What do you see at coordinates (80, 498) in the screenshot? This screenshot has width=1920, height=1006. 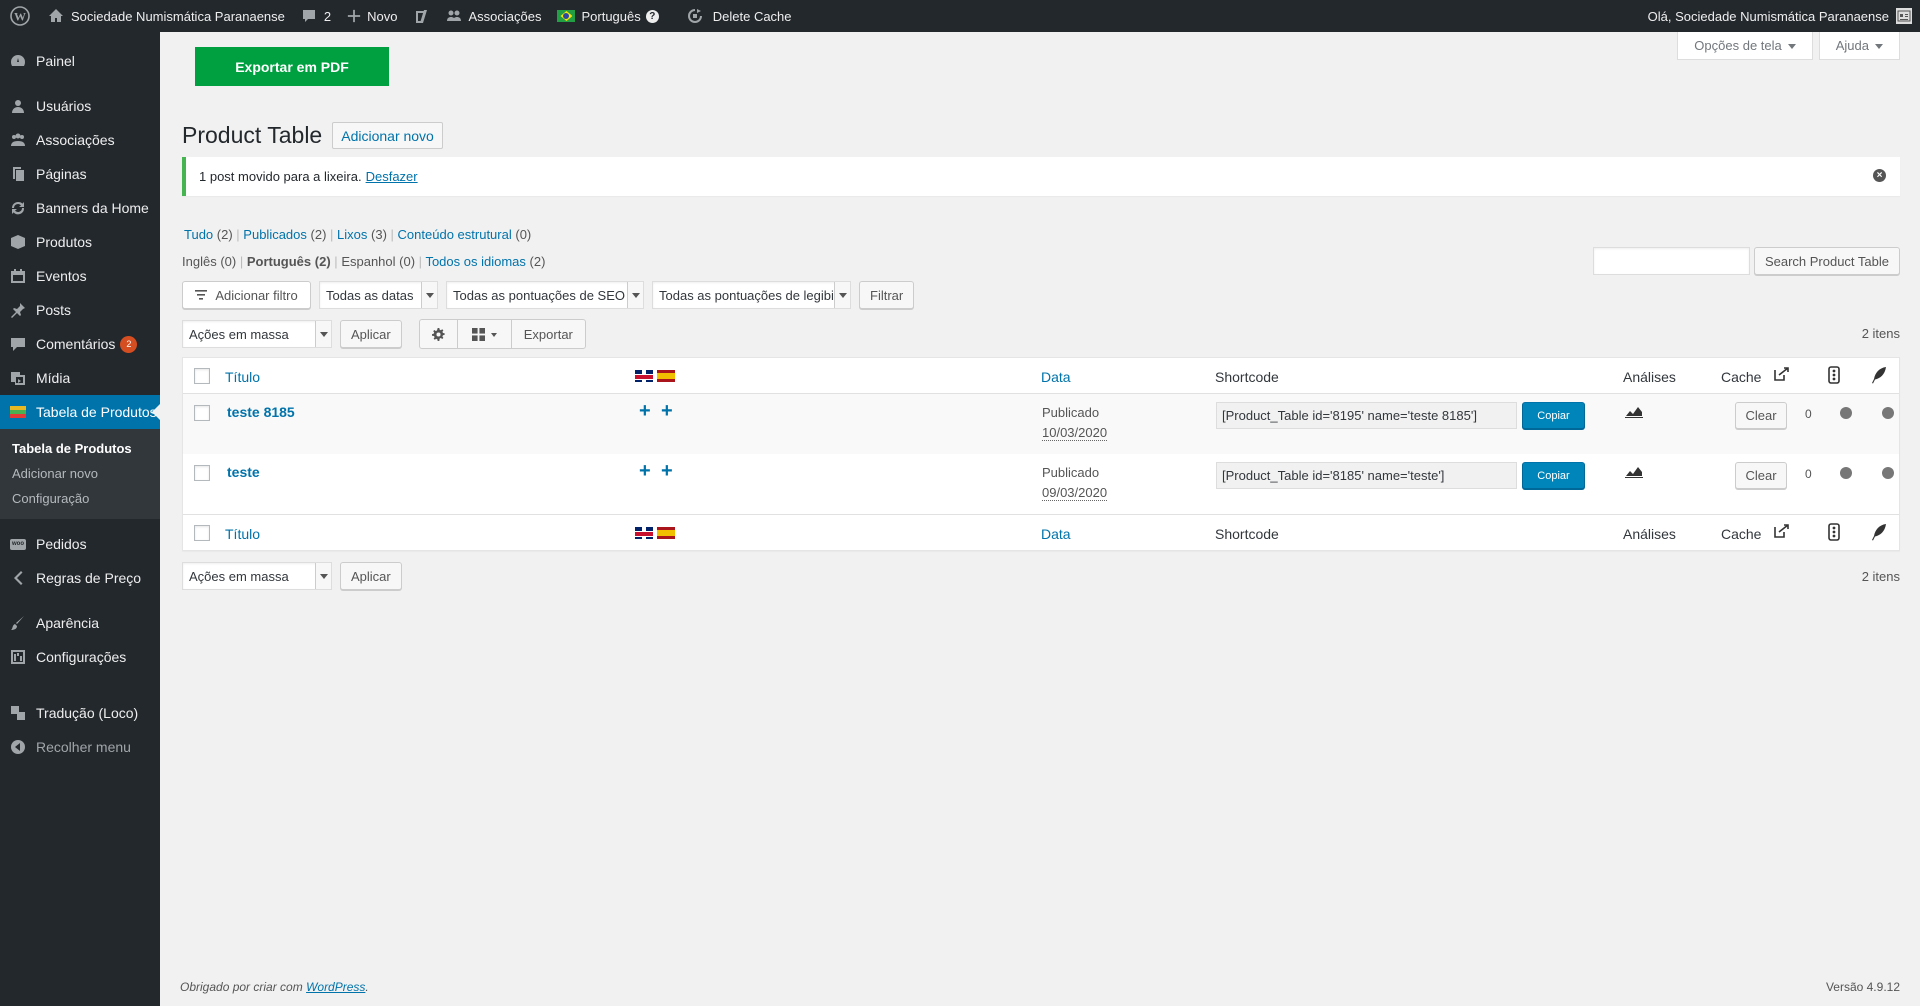 I see `submenu-item: Configuração` at bounding box center [80, 498].